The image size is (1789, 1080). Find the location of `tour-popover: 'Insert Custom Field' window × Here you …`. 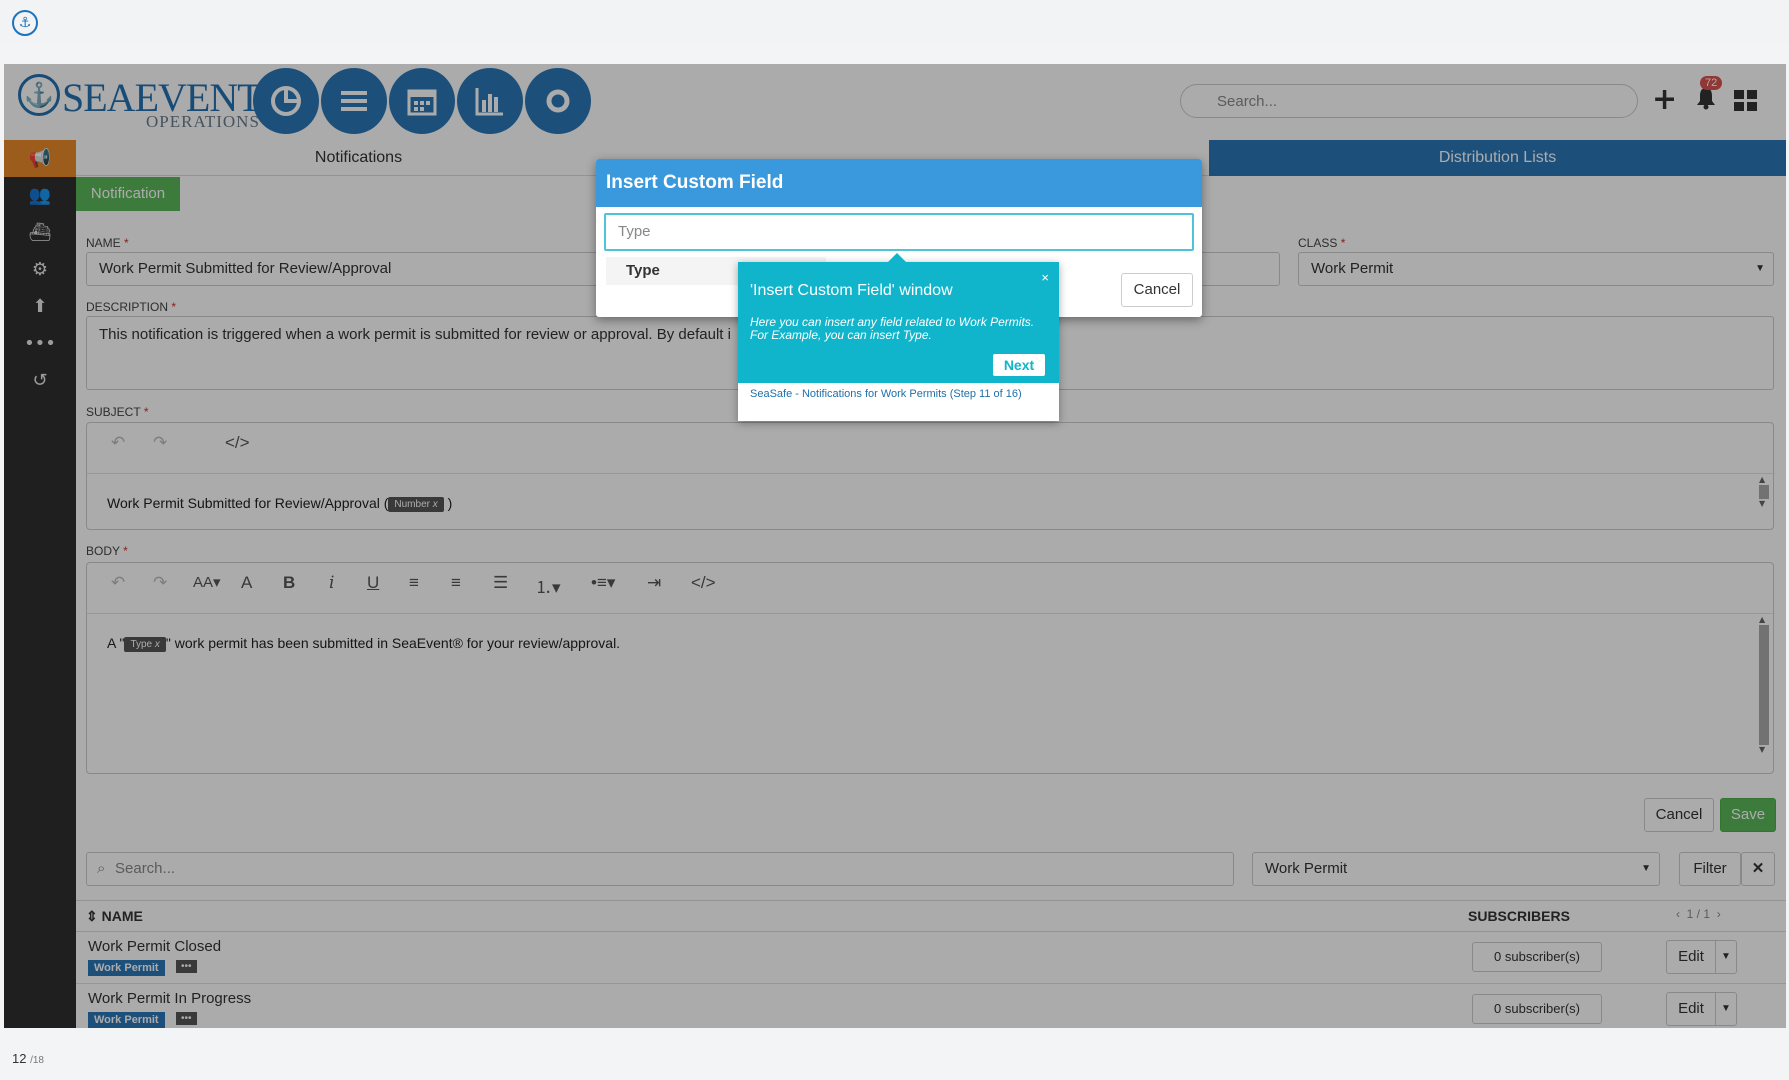

tour-popover: 'Insert Custom Field' window × Here you … is located at coordinates (898, 337).